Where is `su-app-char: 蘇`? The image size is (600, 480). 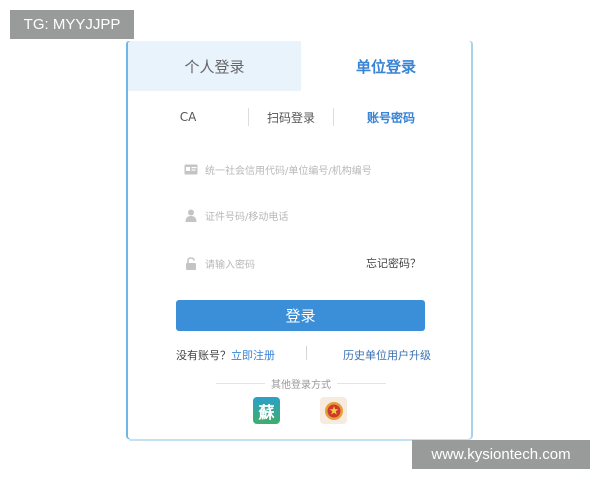
su-app-char: 蘇 is located at coordinates (266, 412).